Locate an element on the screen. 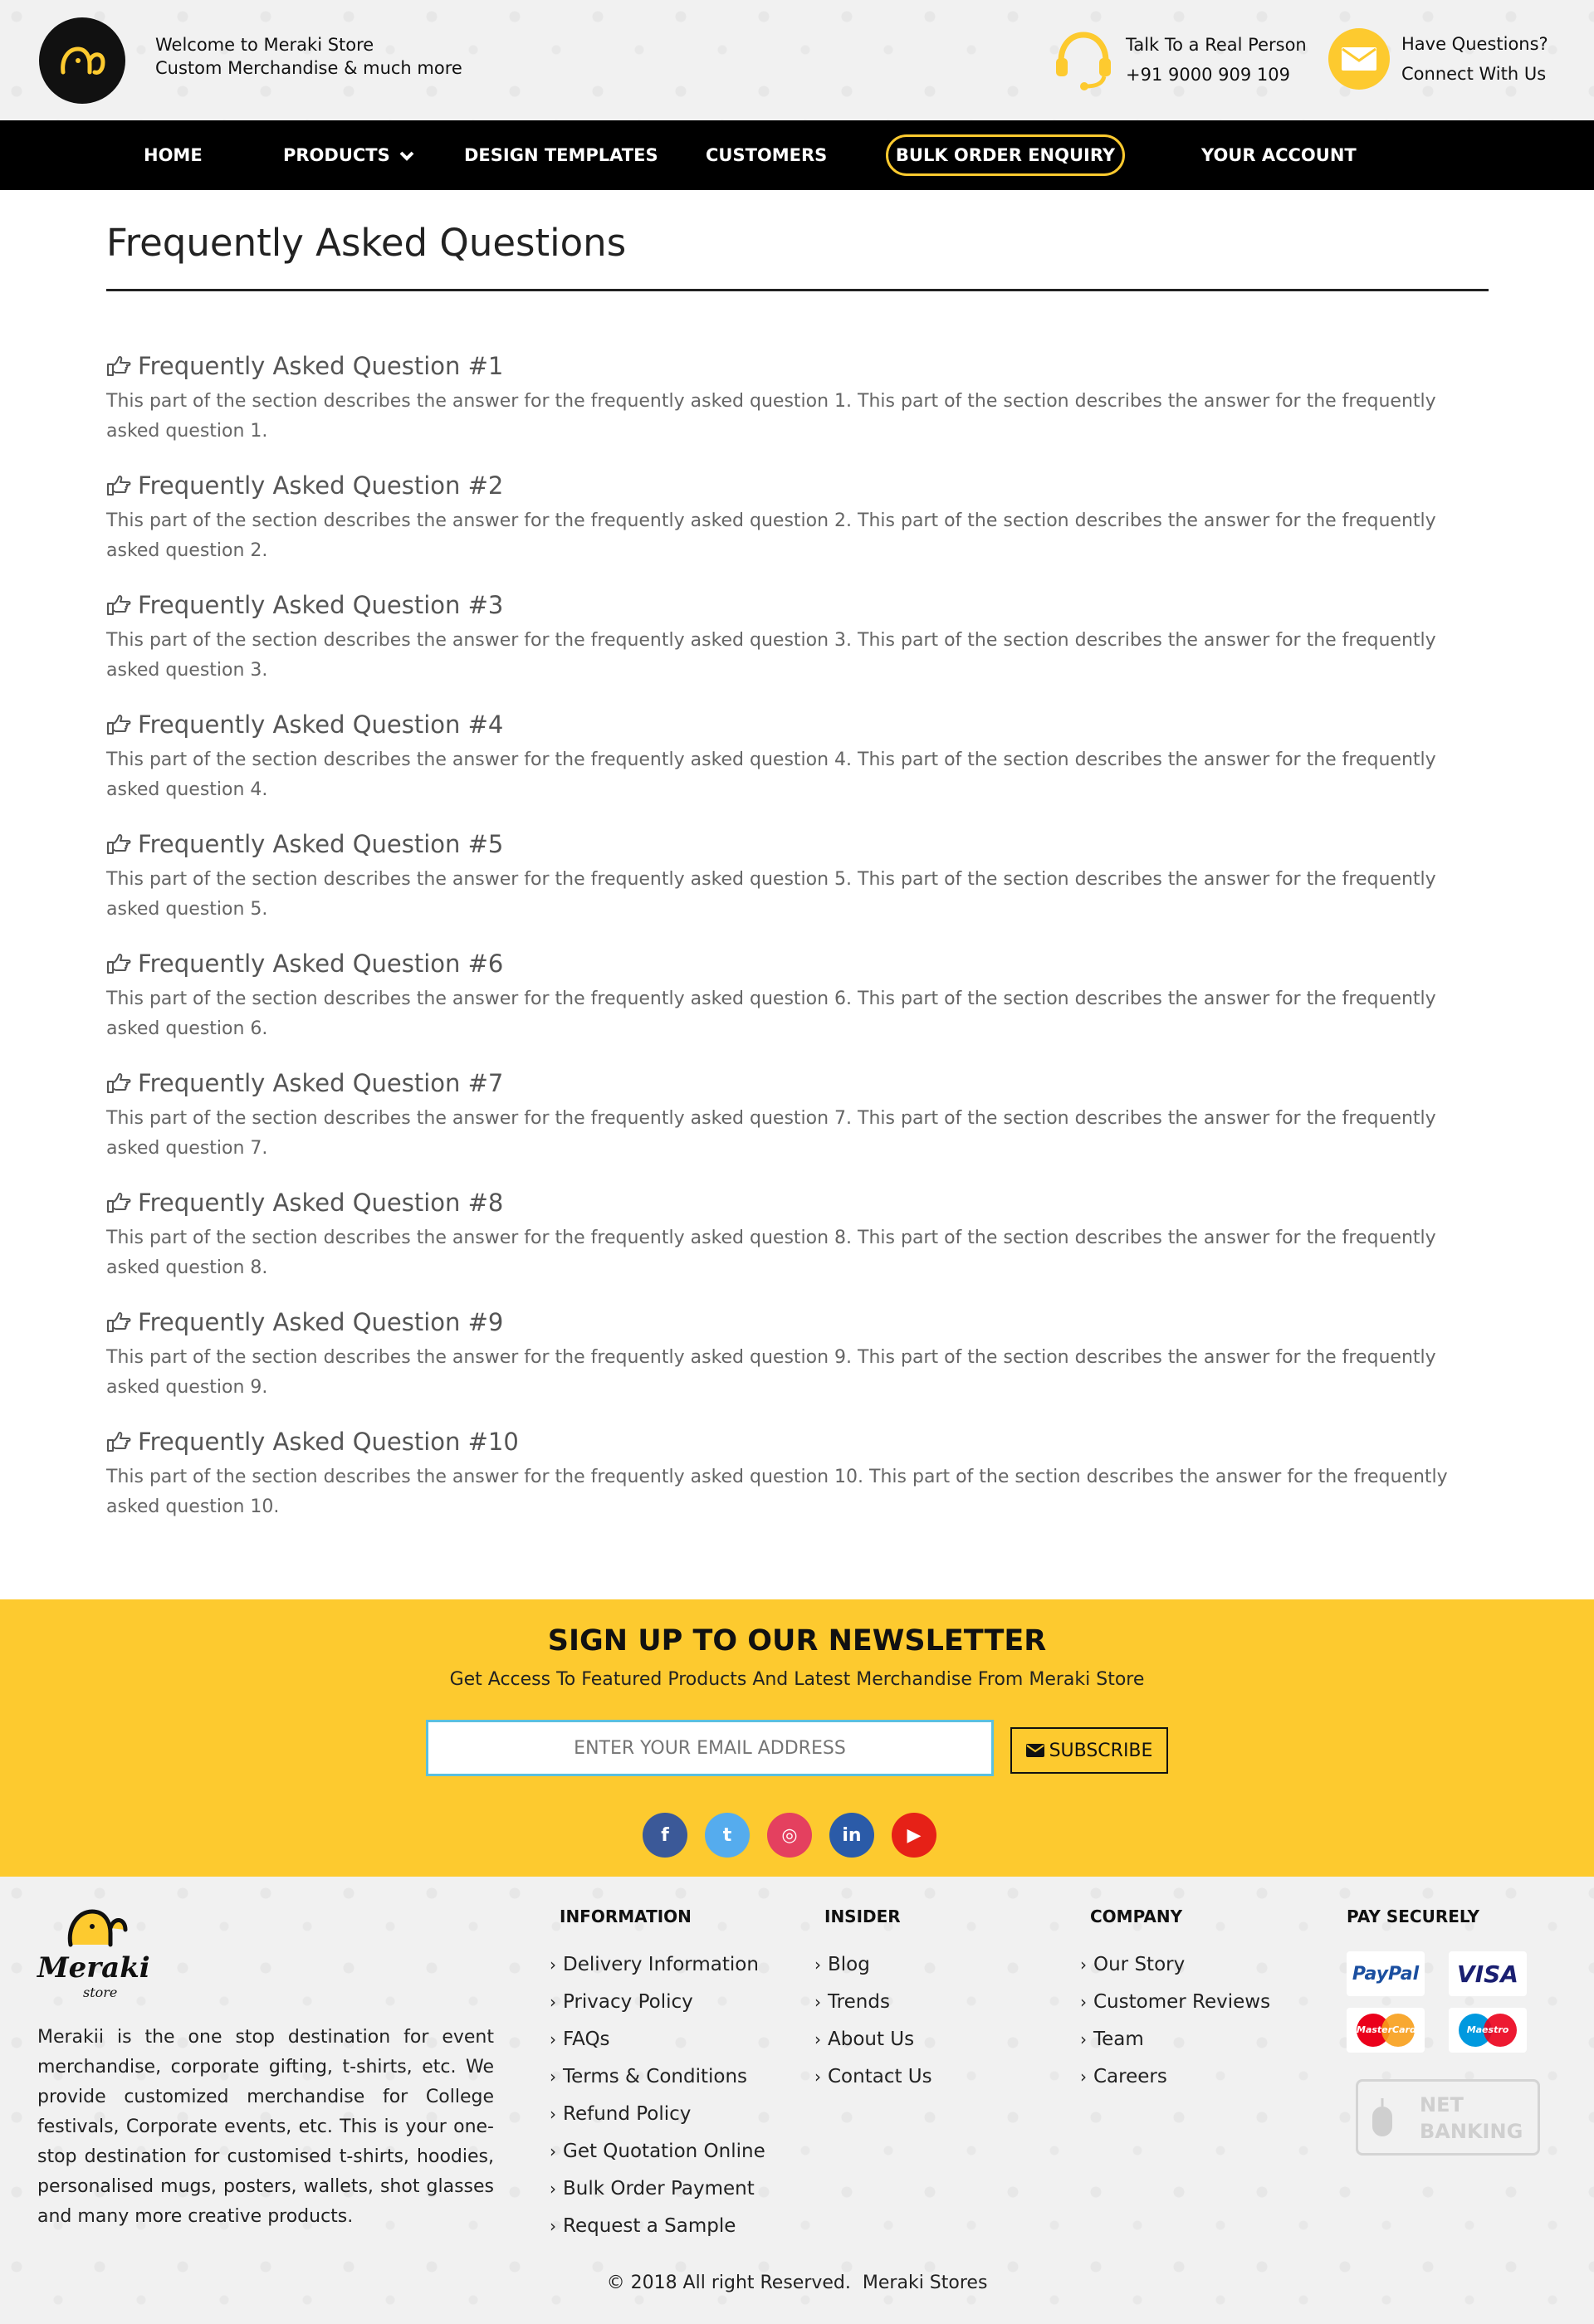 Image resolution: width=1594 pixels, height=2324 pixels. linkedin-icon: in is located at coordinates (851, 1835).